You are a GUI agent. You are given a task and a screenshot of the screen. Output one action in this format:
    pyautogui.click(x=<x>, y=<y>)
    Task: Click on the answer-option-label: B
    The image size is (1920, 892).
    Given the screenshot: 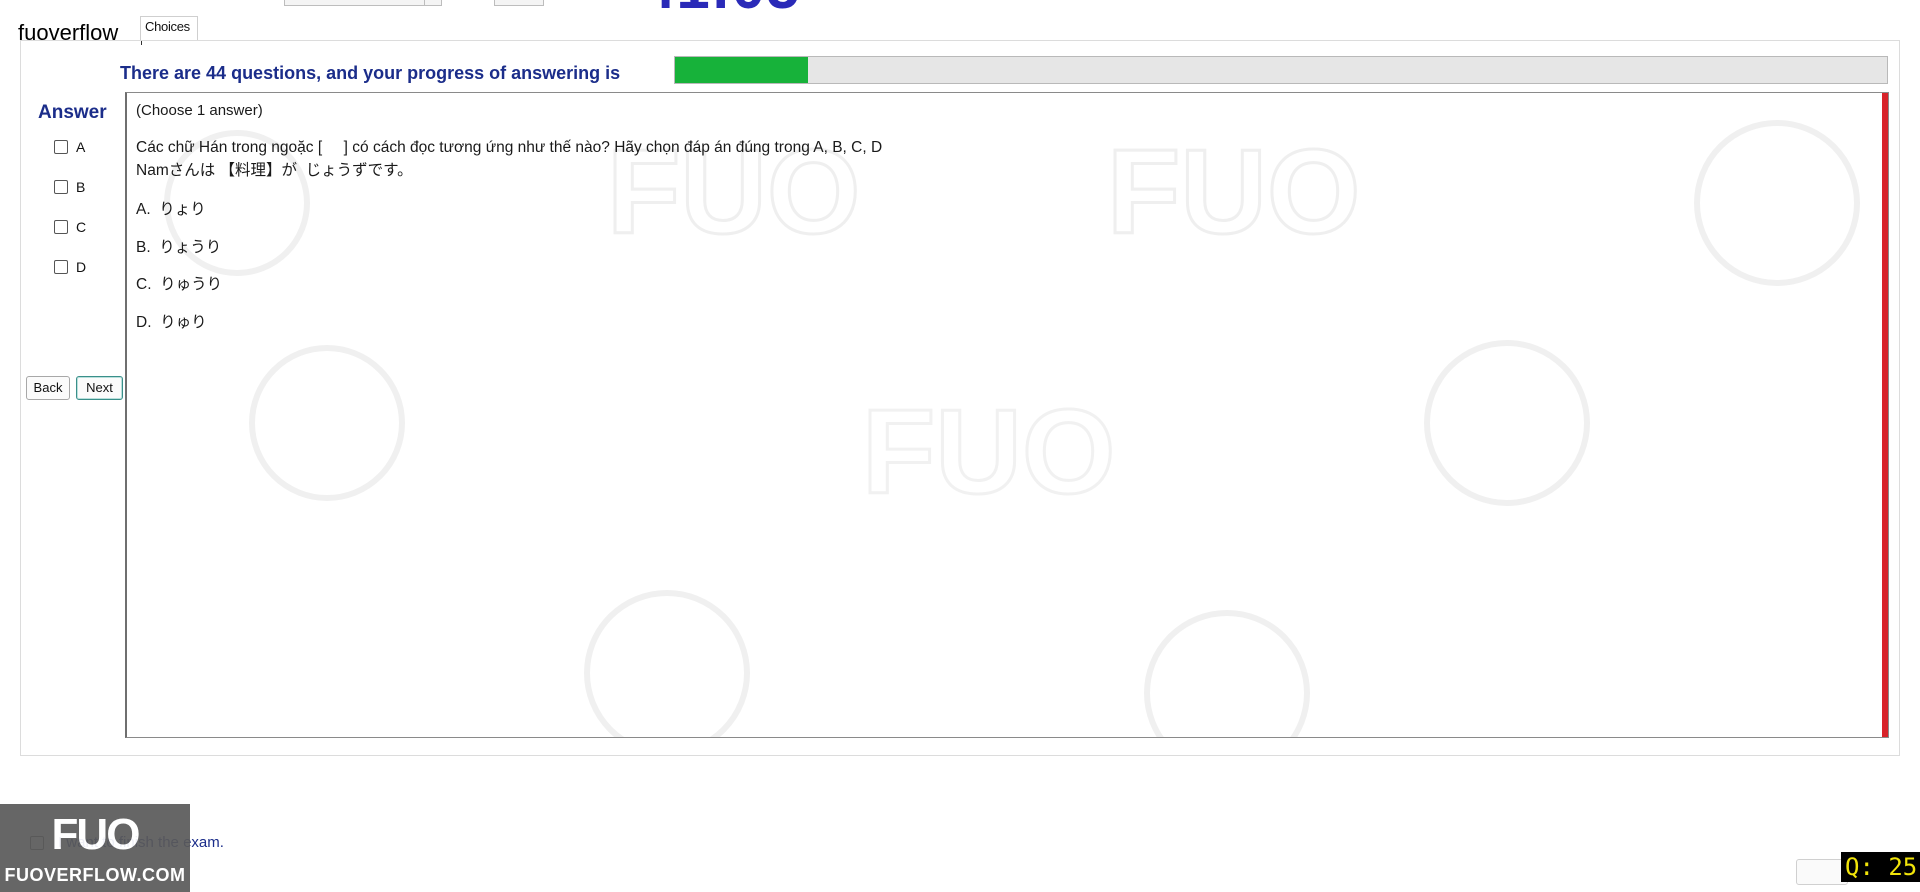 What is the action you would take?
    pyautogui.click(x=81, y=187)
    